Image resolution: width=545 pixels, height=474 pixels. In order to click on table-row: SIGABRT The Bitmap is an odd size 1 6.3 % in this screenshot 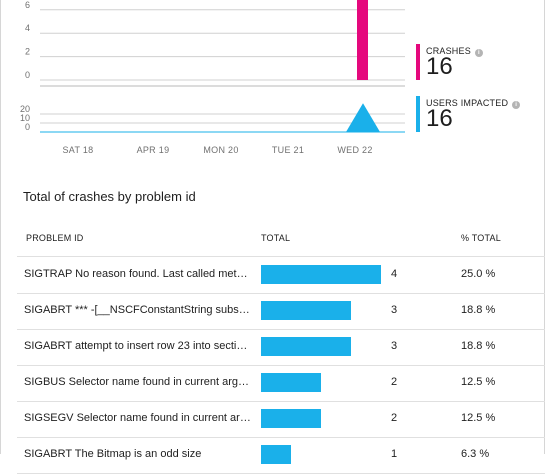, I will do `click(272, 455)`.